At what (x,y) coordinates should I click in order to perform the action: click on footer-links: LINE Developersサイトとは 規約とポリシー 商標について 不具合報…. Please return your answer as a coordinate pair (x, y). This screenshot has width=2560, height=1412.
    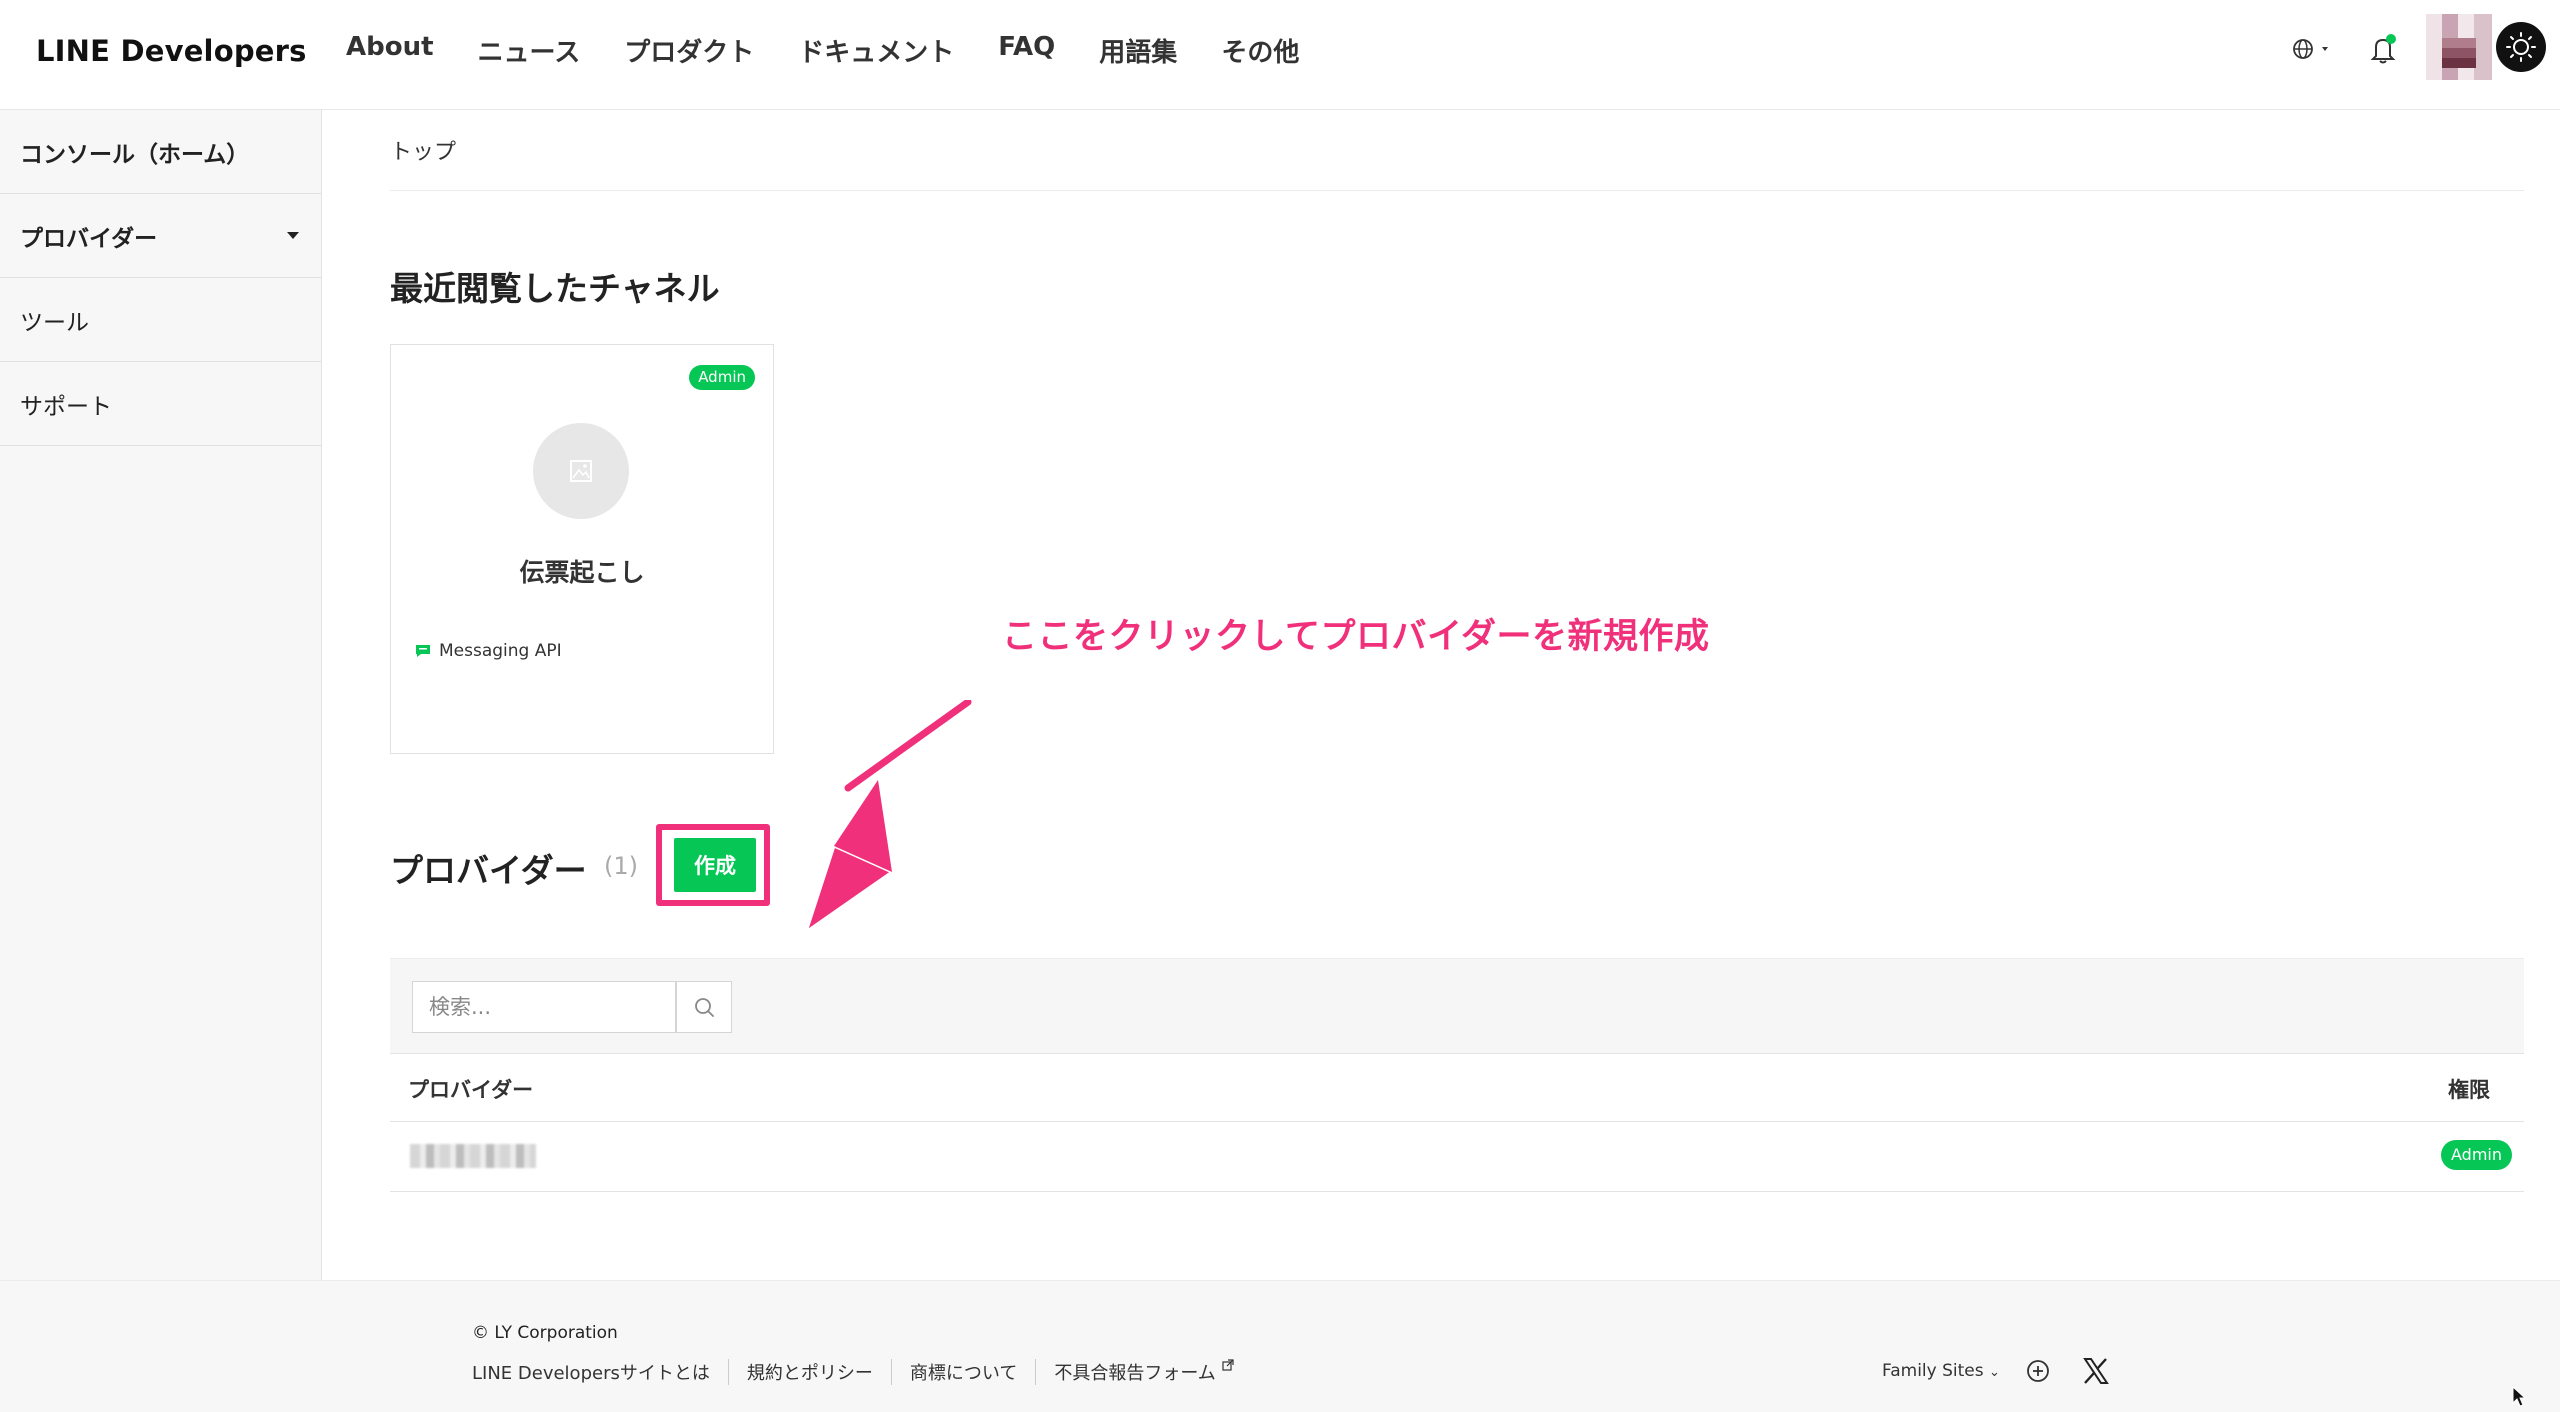
    Looking at the image, I should click on (862, 1372).